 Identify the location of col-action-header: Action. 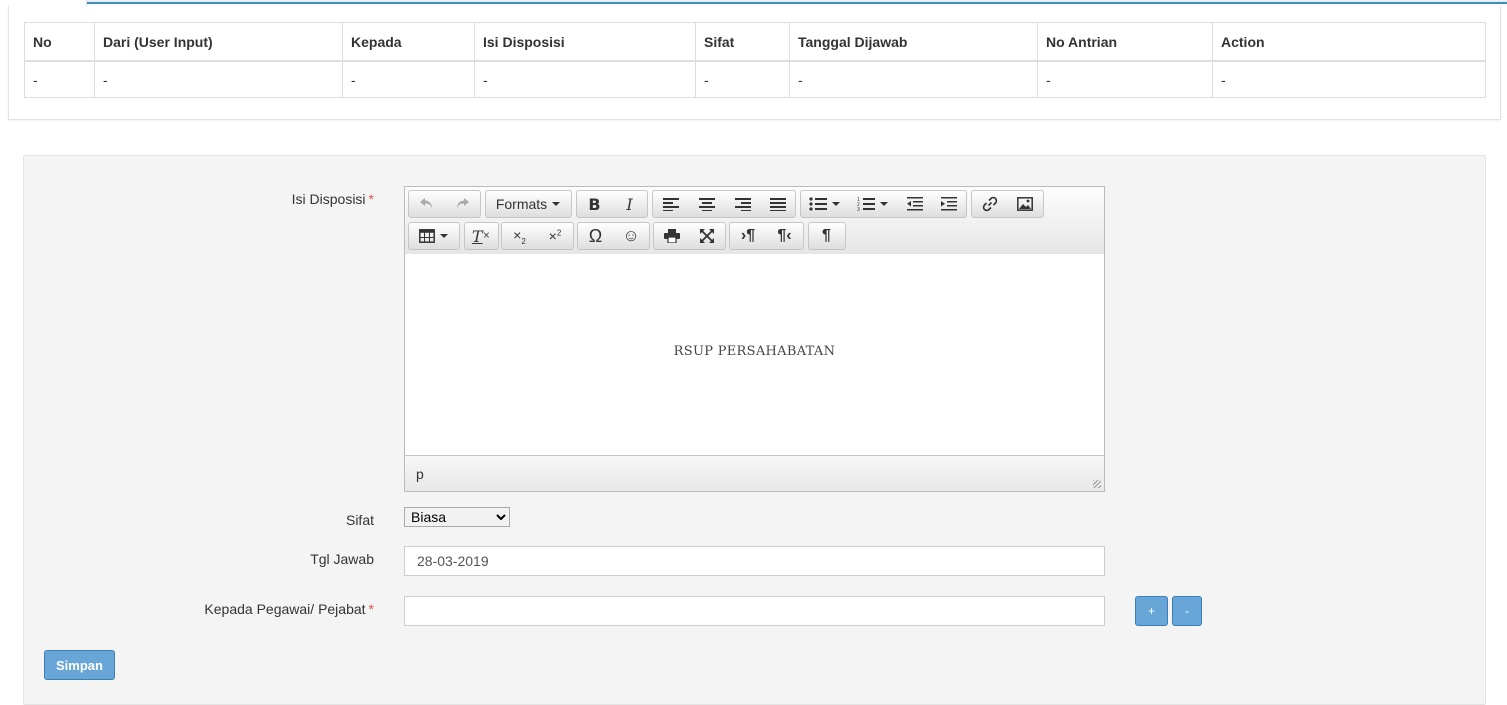
(1349, 42).